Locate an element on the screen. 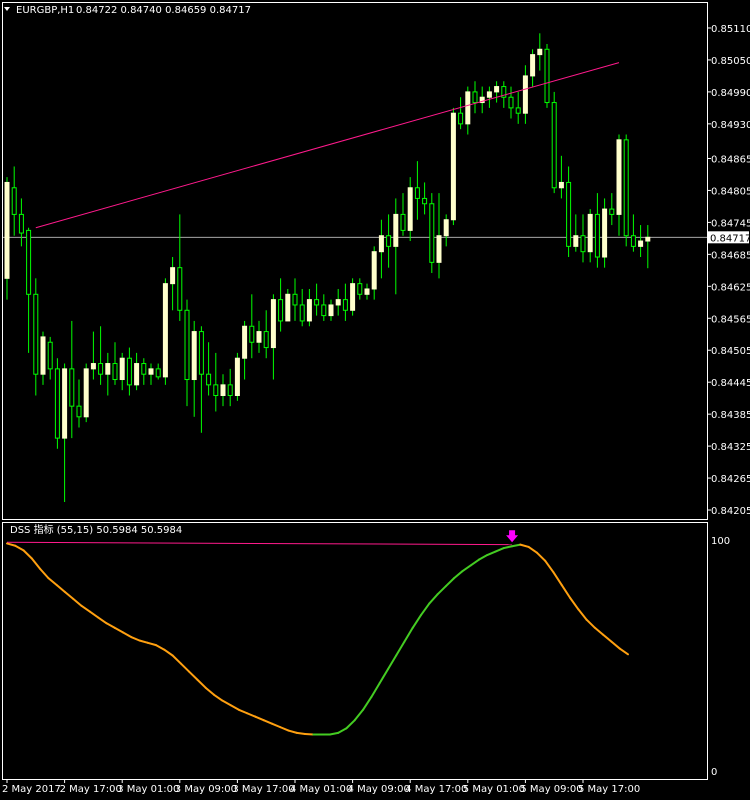 The height and width of the screenshot is (800, 750). price-axis-label: 0.84685 is located at coordinates (730, 255).